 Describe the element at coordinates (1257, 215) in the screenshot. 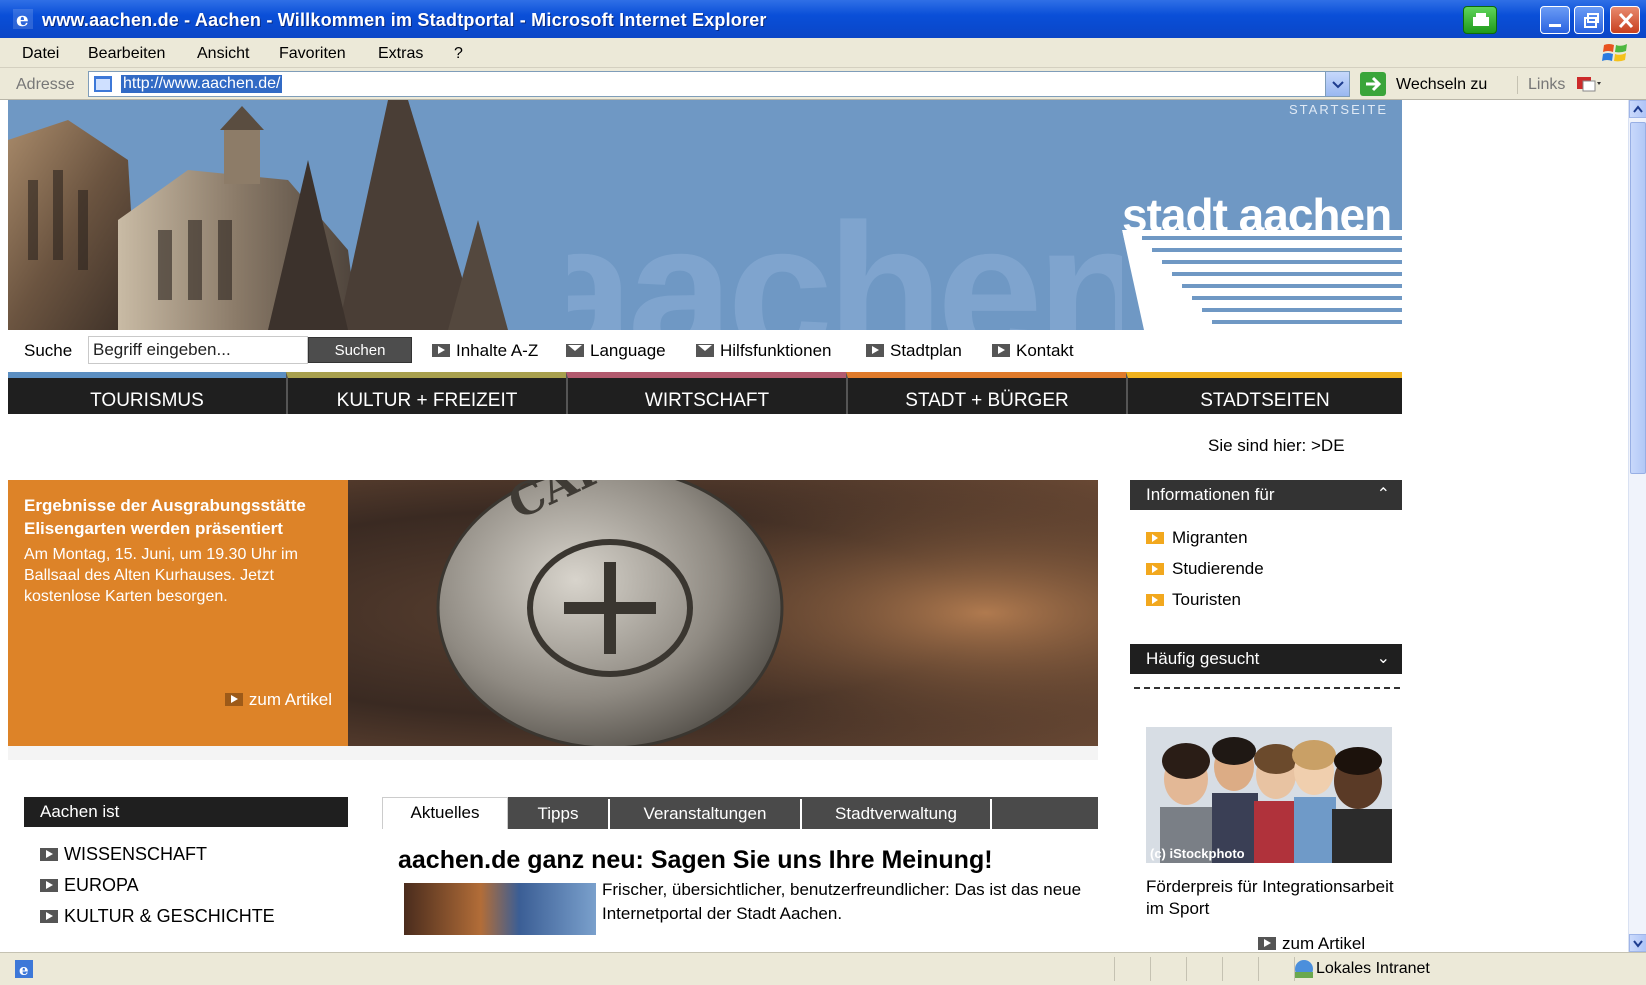

I see `brand-logo: stadt aachen` at that location.